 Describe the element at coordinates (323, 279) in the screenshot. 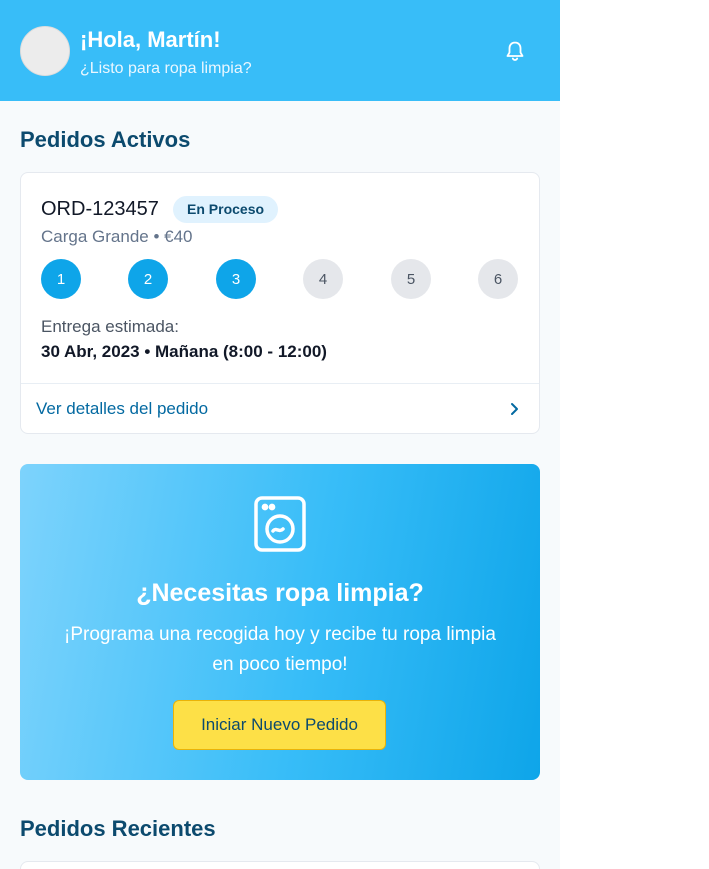

I see `progress-step-4: 4` at that location.